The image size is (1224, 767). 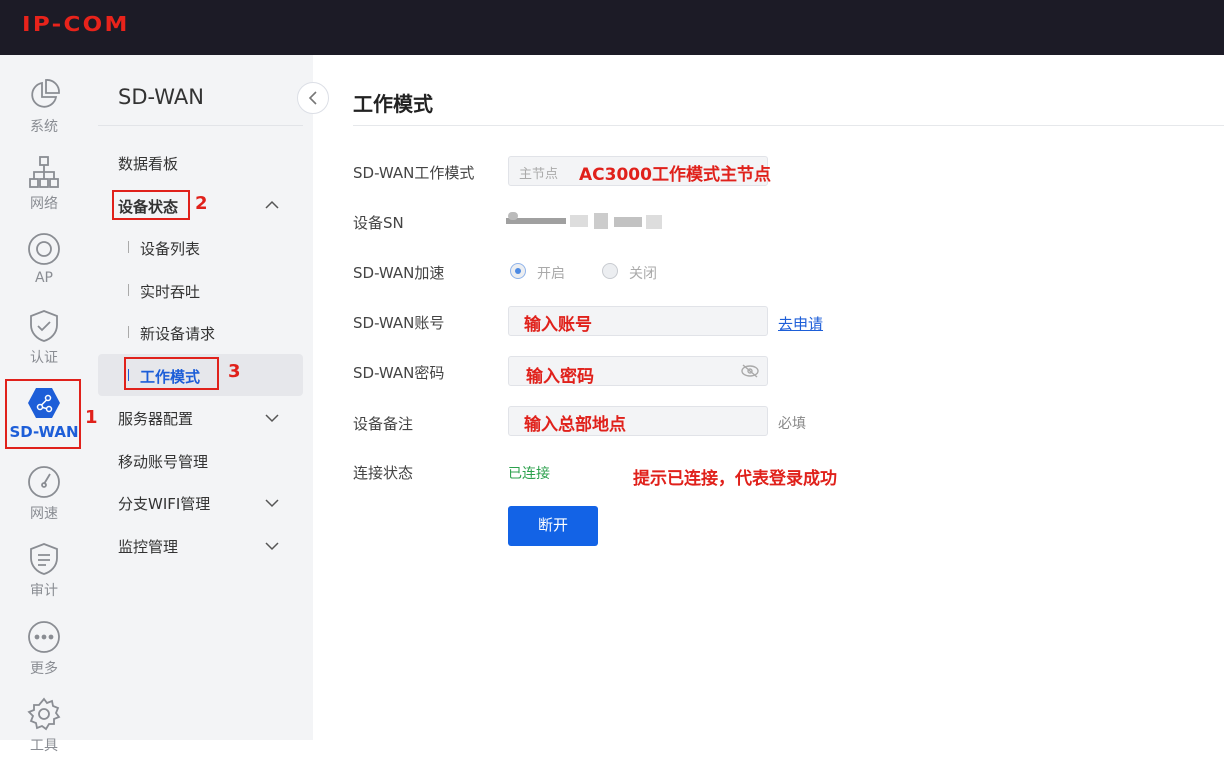 What do you see at coordinates (170, 248) in the screenshot?
I see `sidebar-item-device-list: 设备列表` at bounding box center [170, 248].